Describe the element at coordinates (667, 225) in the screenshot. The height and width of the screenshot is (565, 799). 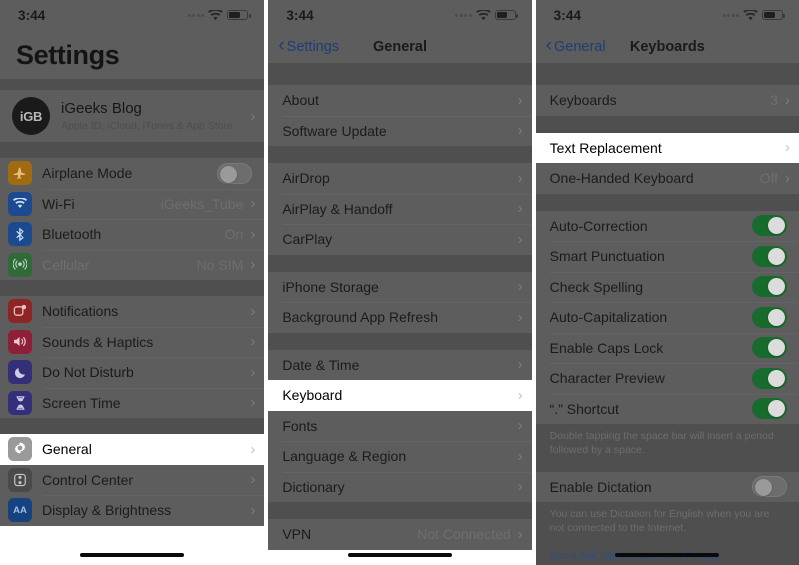
I see `list-item-auto-correction: Auto-Correction` at that location.